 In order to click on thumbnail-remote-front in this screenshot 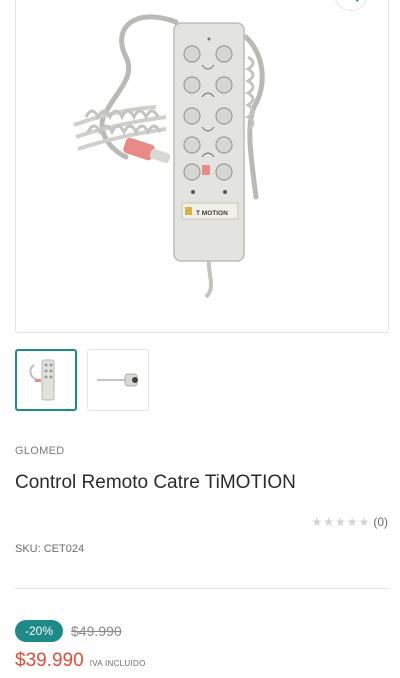, I will do `click(46, 380)`.